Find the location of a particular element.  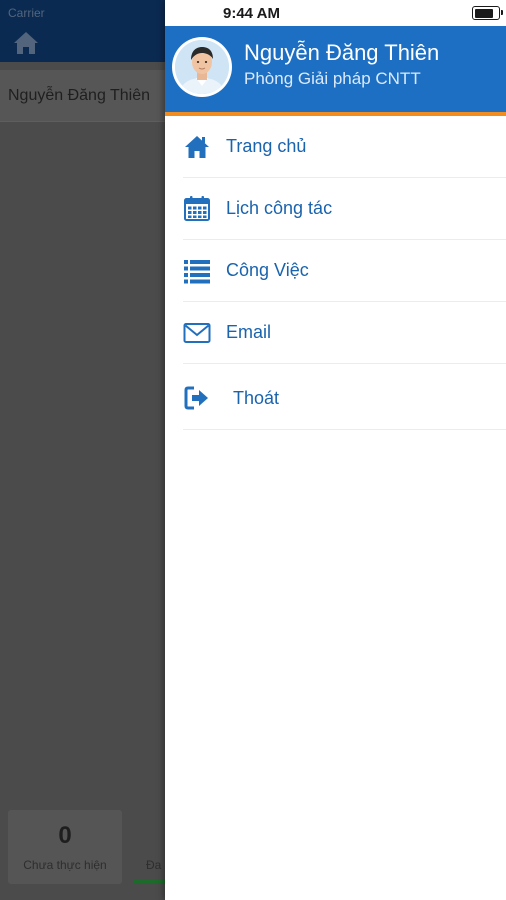

person-icon is located at coordinates (202, 67).